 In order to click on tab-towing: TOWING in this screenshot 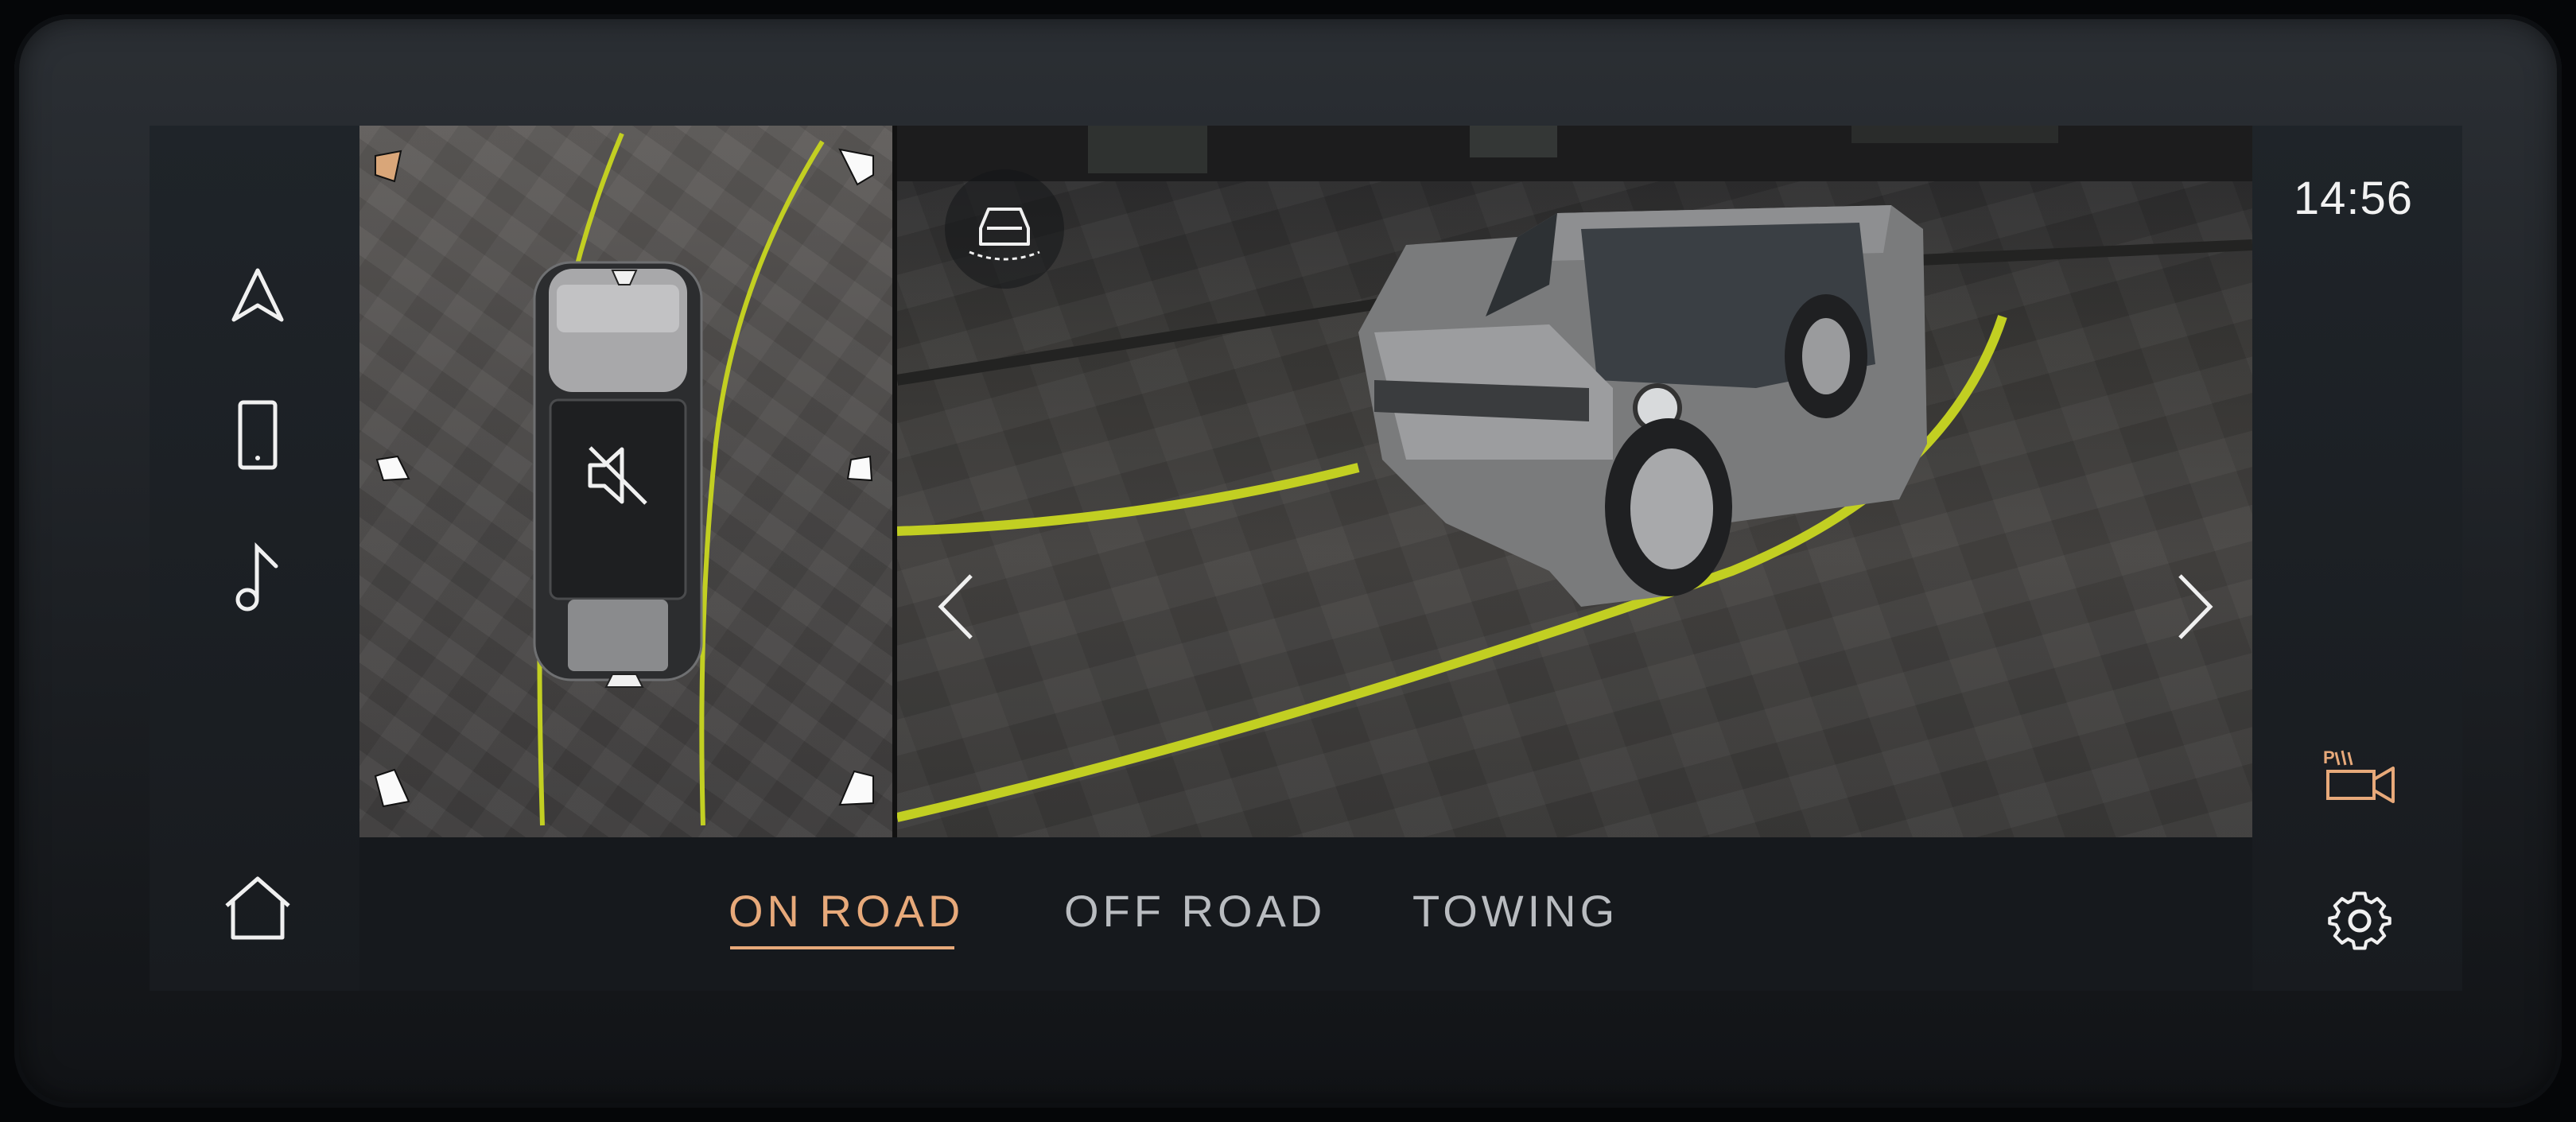, I will do `click(1515, 911)`.